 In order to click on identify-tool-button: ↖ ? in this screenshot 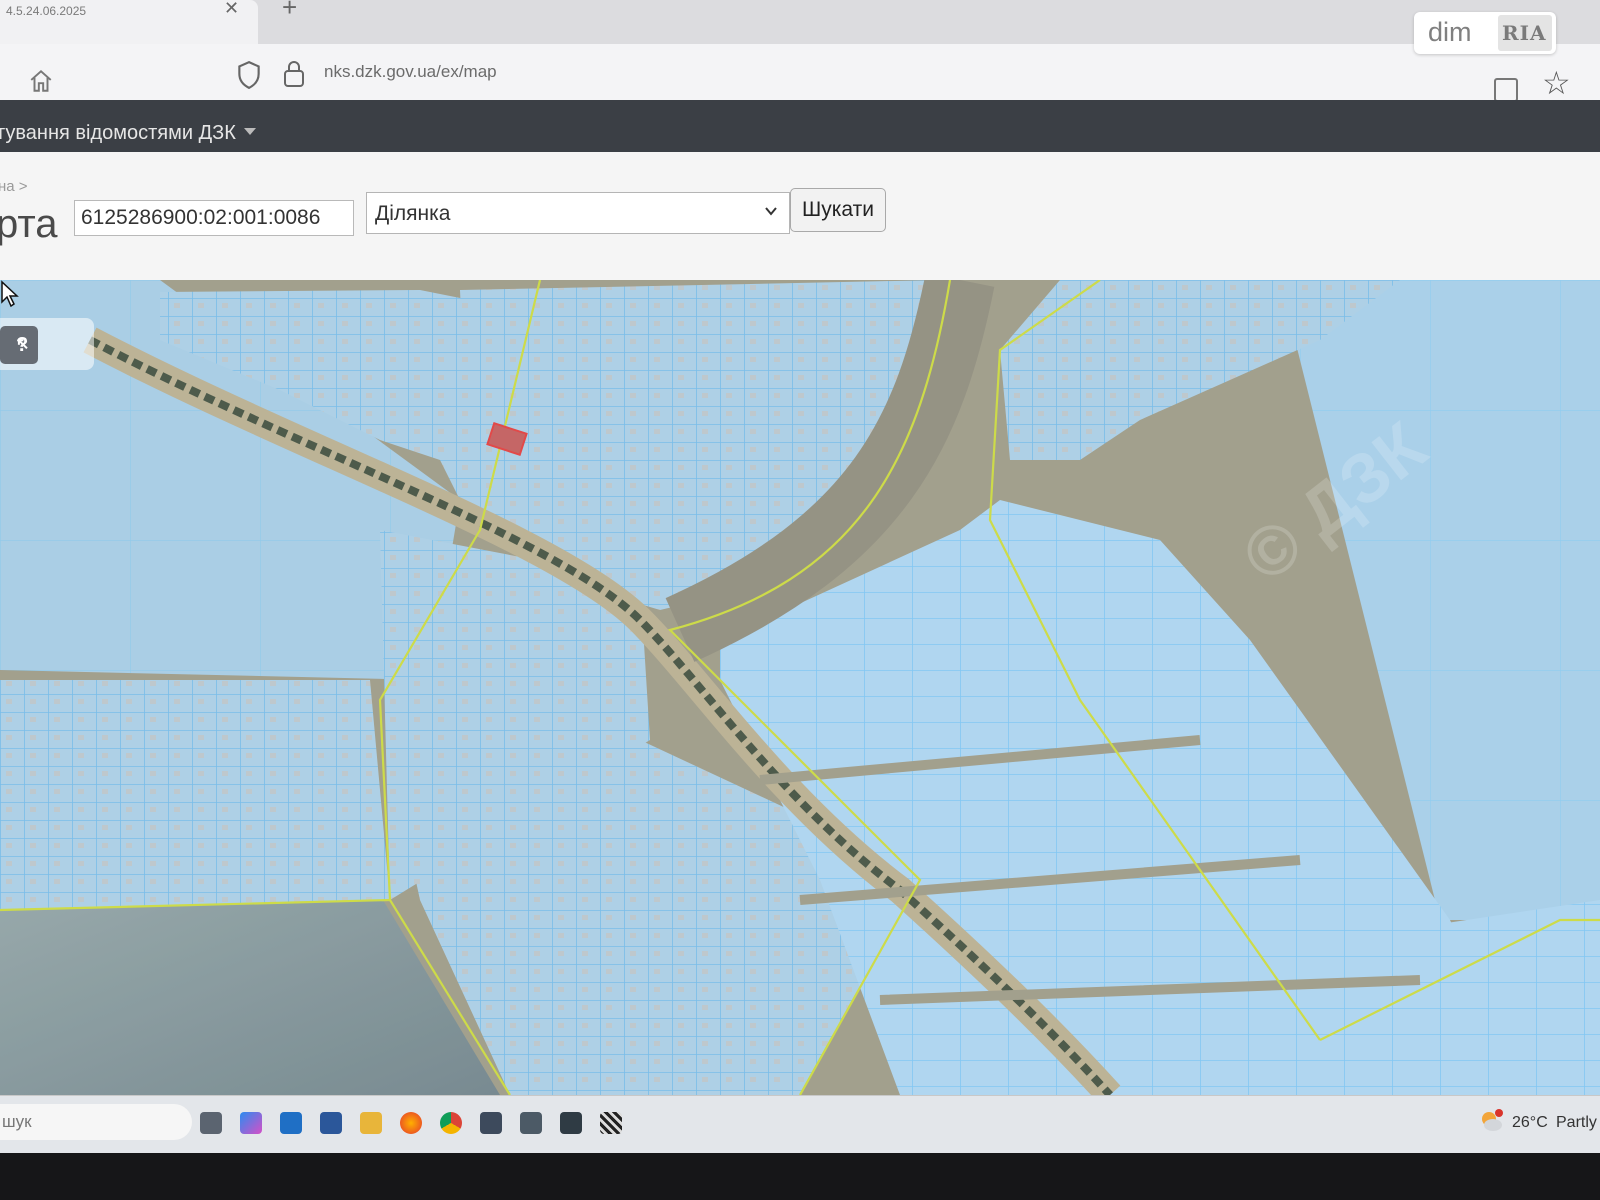, I will do `click(19, 345)`.